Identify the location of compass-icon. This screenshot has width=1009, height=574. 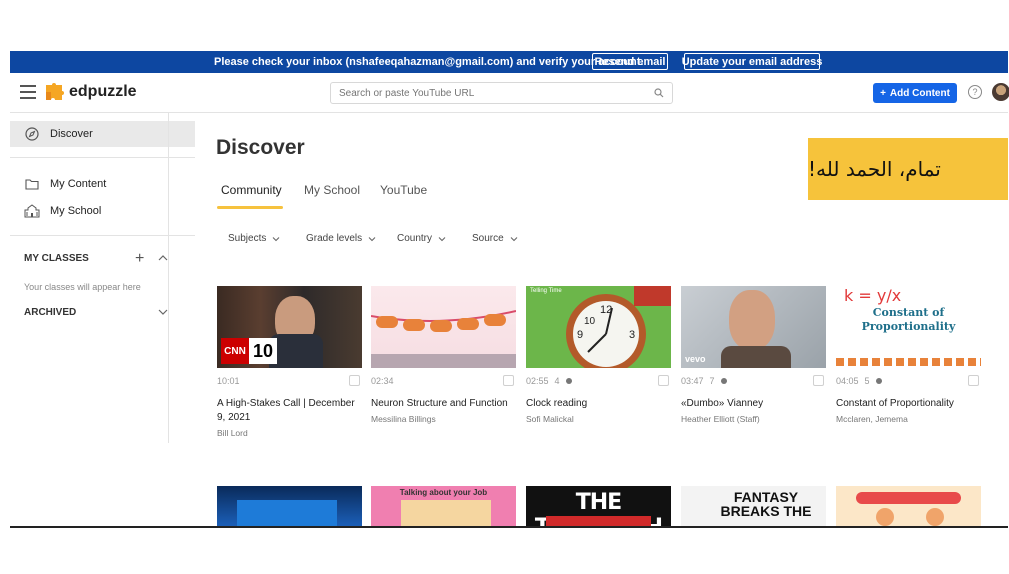
(32, 134).